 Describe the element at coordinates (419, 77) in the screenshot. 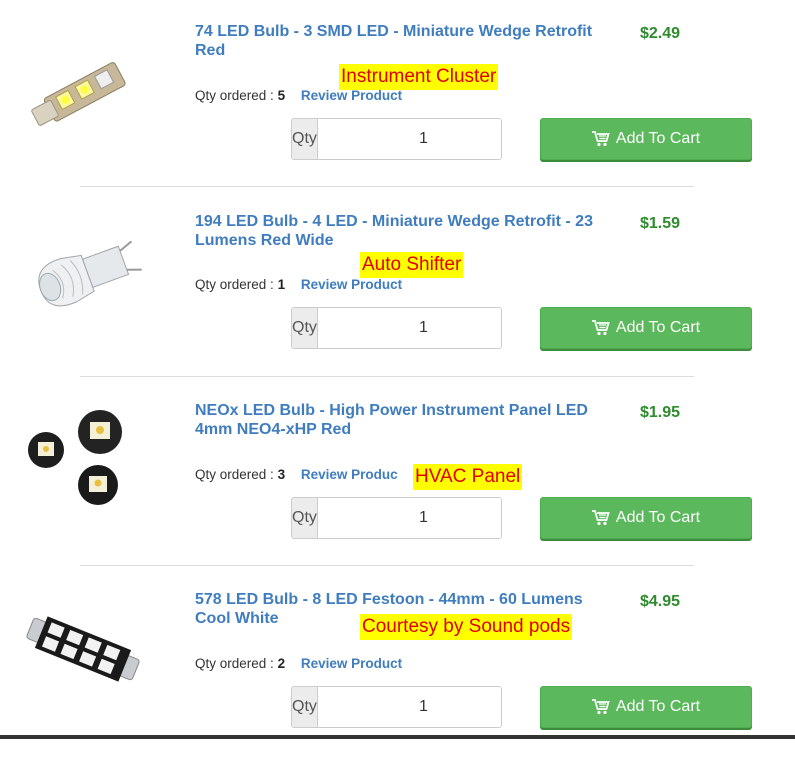

I see `annotation-label: Instrument Cluster` at that location.